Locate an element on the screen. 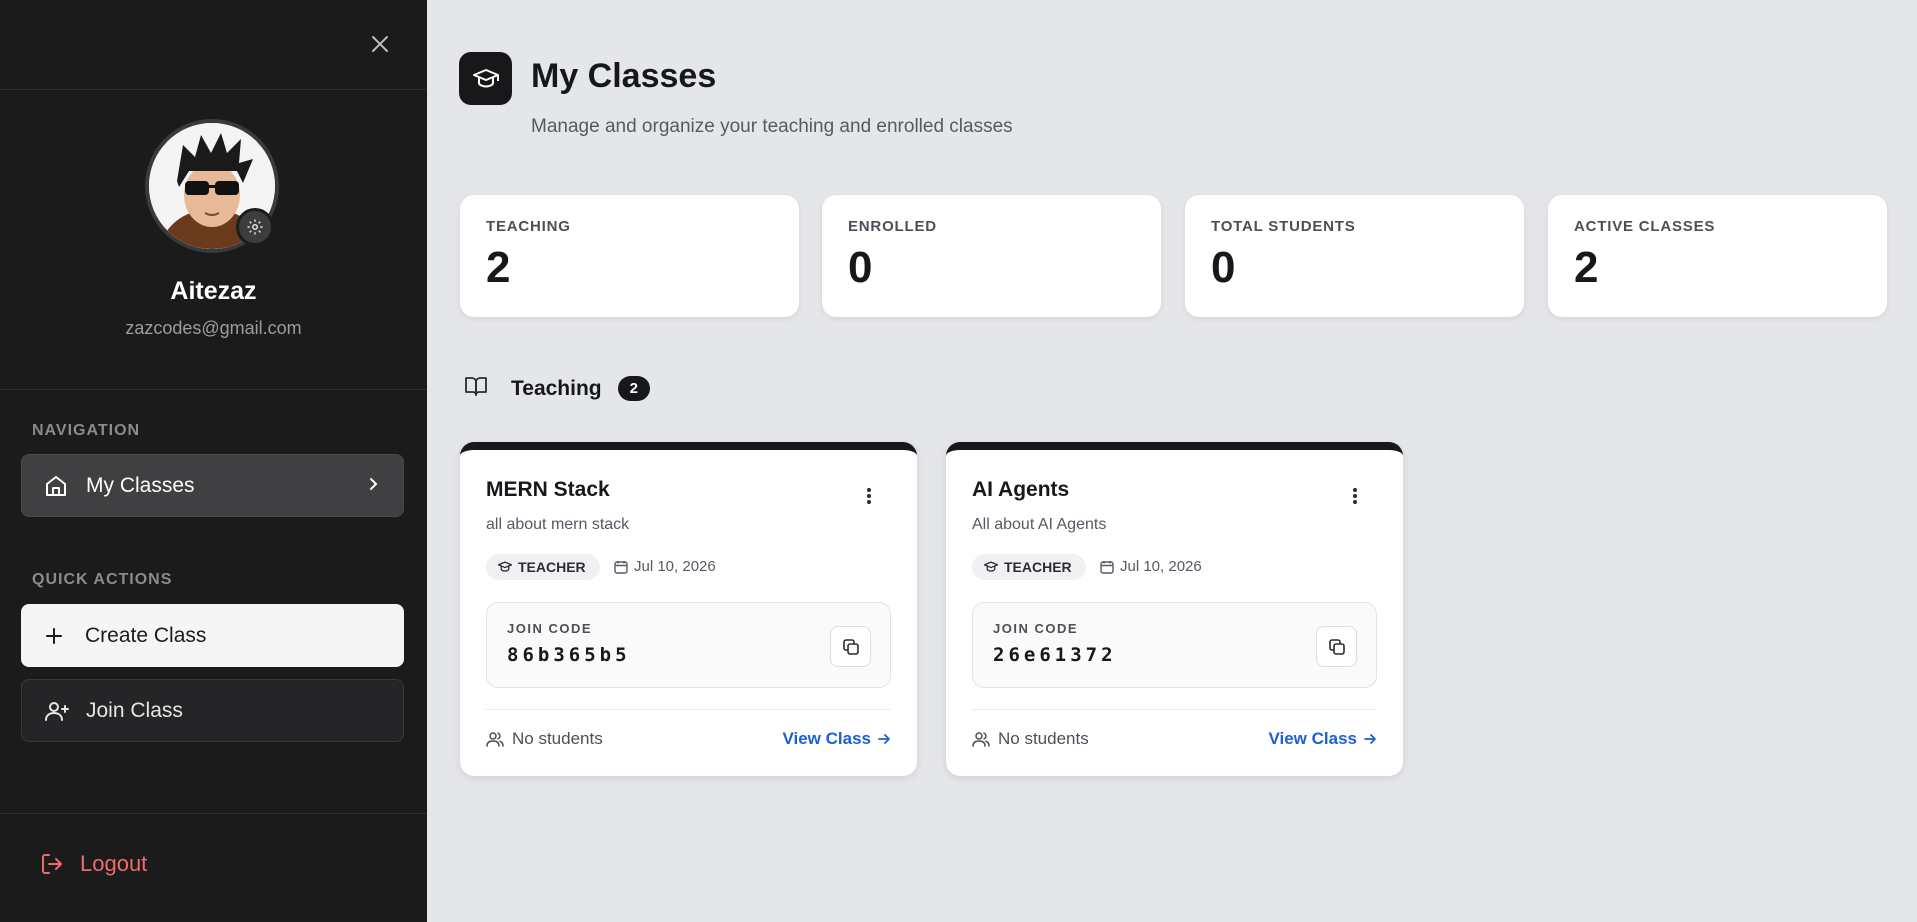 The height and width of the screenshot is (922, 1917). avatar-settings-button is located at coordinates (255, 227).